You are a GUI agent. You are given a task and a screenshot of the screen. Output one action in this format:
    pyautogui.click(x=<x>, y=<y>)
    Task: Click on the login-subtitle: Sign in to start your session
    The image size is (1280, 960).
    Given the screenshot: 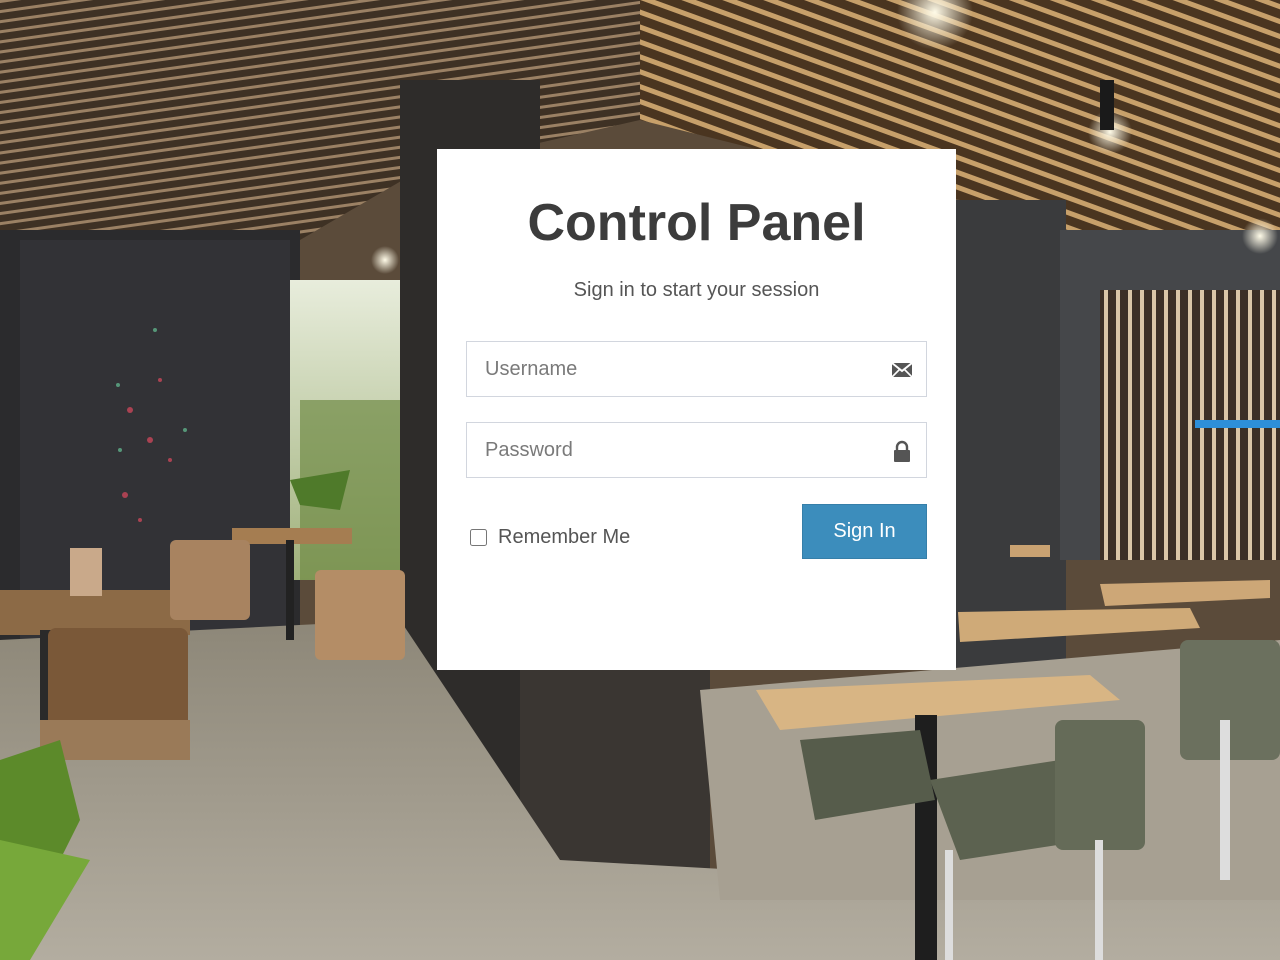 What is the action you would take?
    pyautogui.click(x=696, y=290)
    